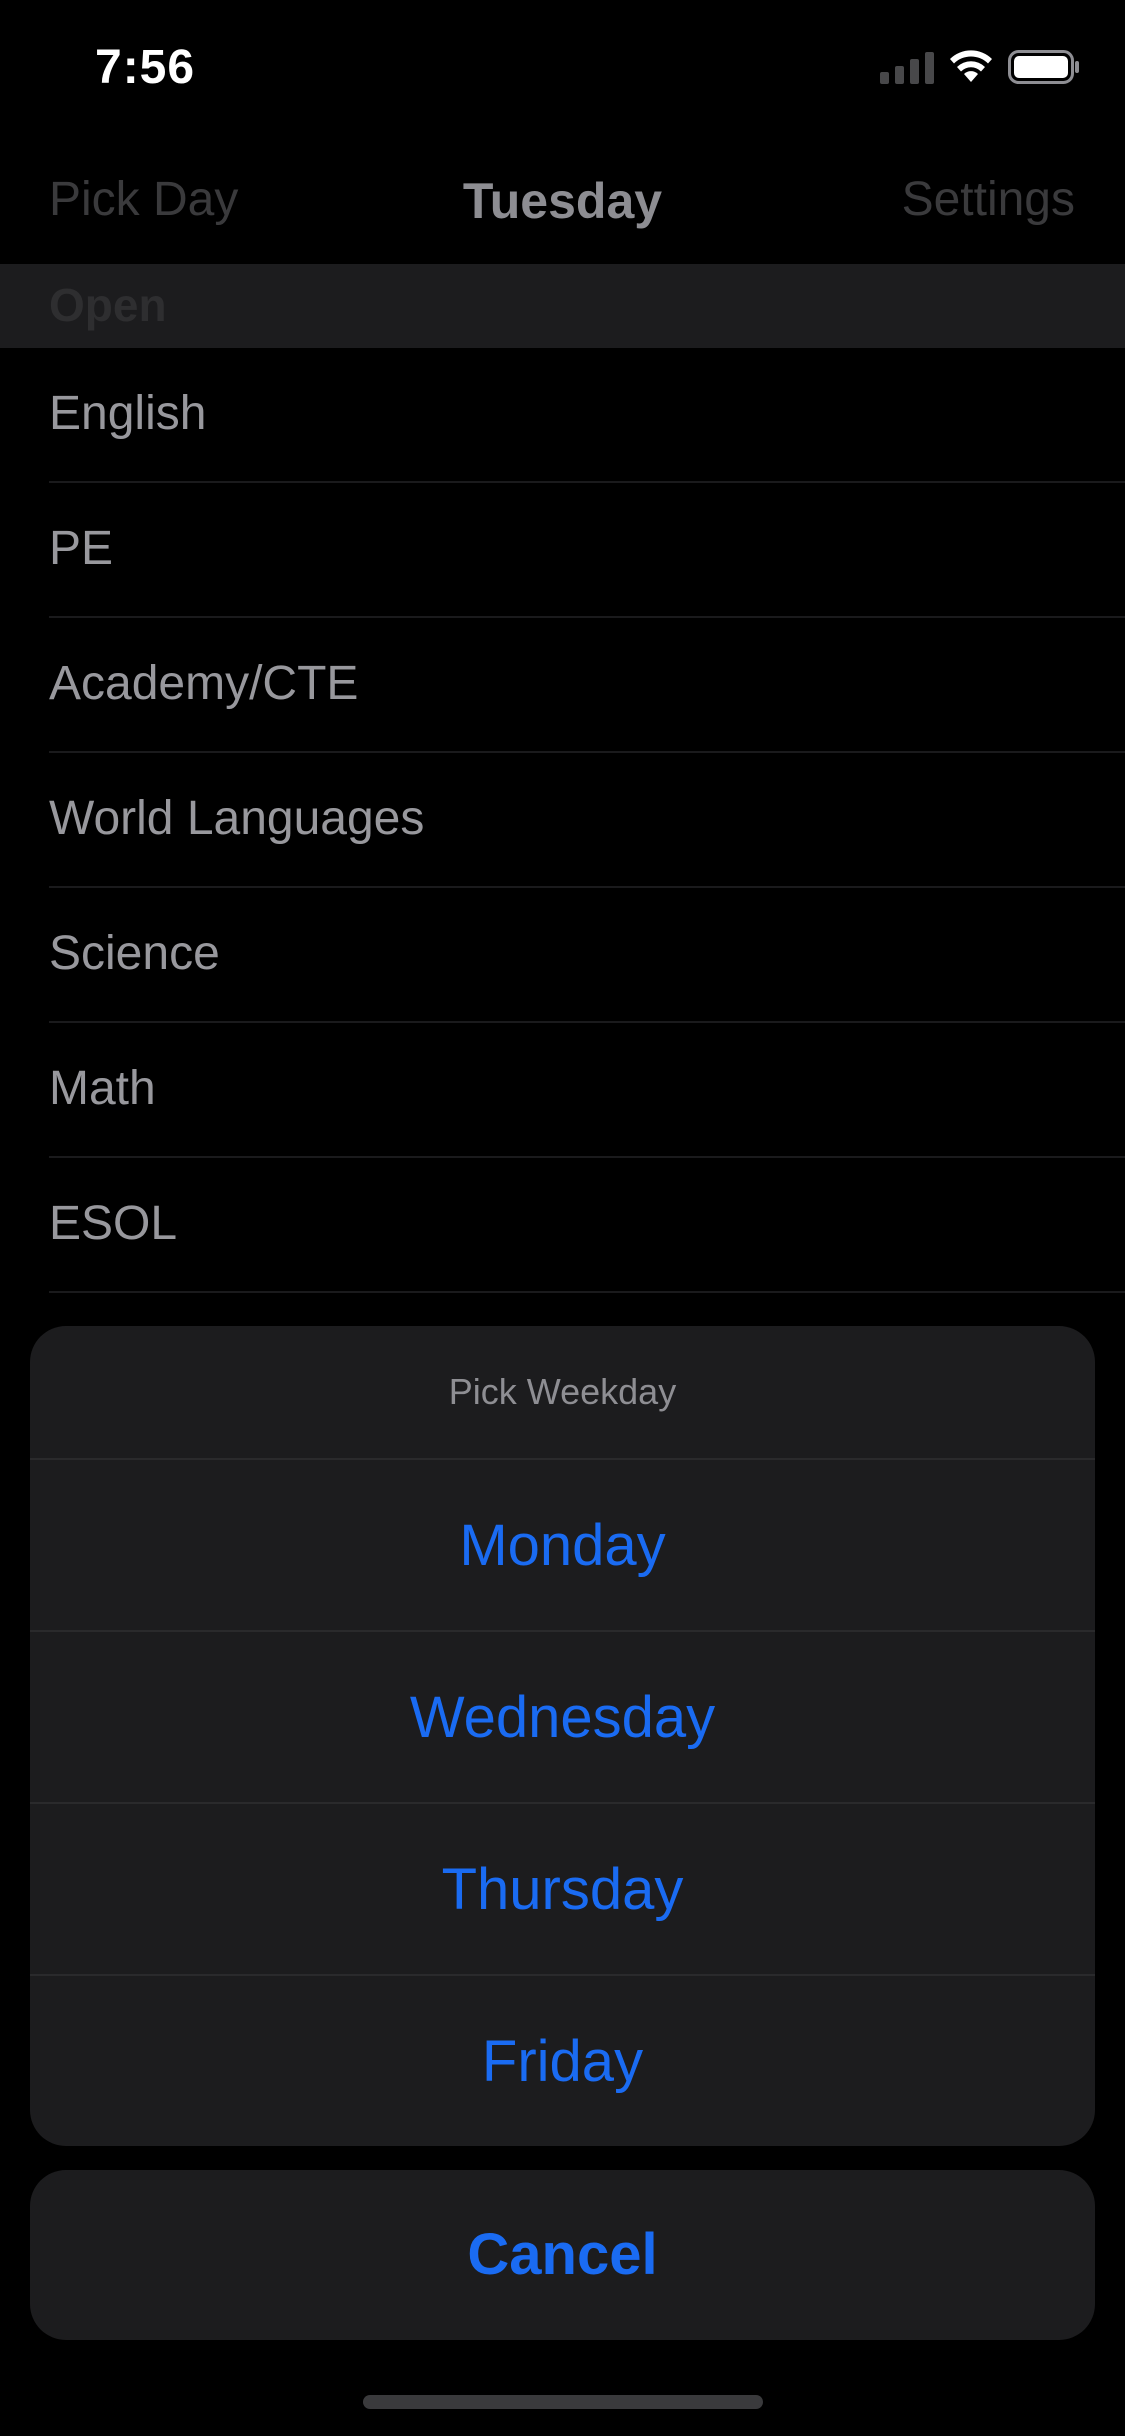 The height and width of the screenshot is (2436, 1125). I want to click on list-item-label: English, so click(128, 413).